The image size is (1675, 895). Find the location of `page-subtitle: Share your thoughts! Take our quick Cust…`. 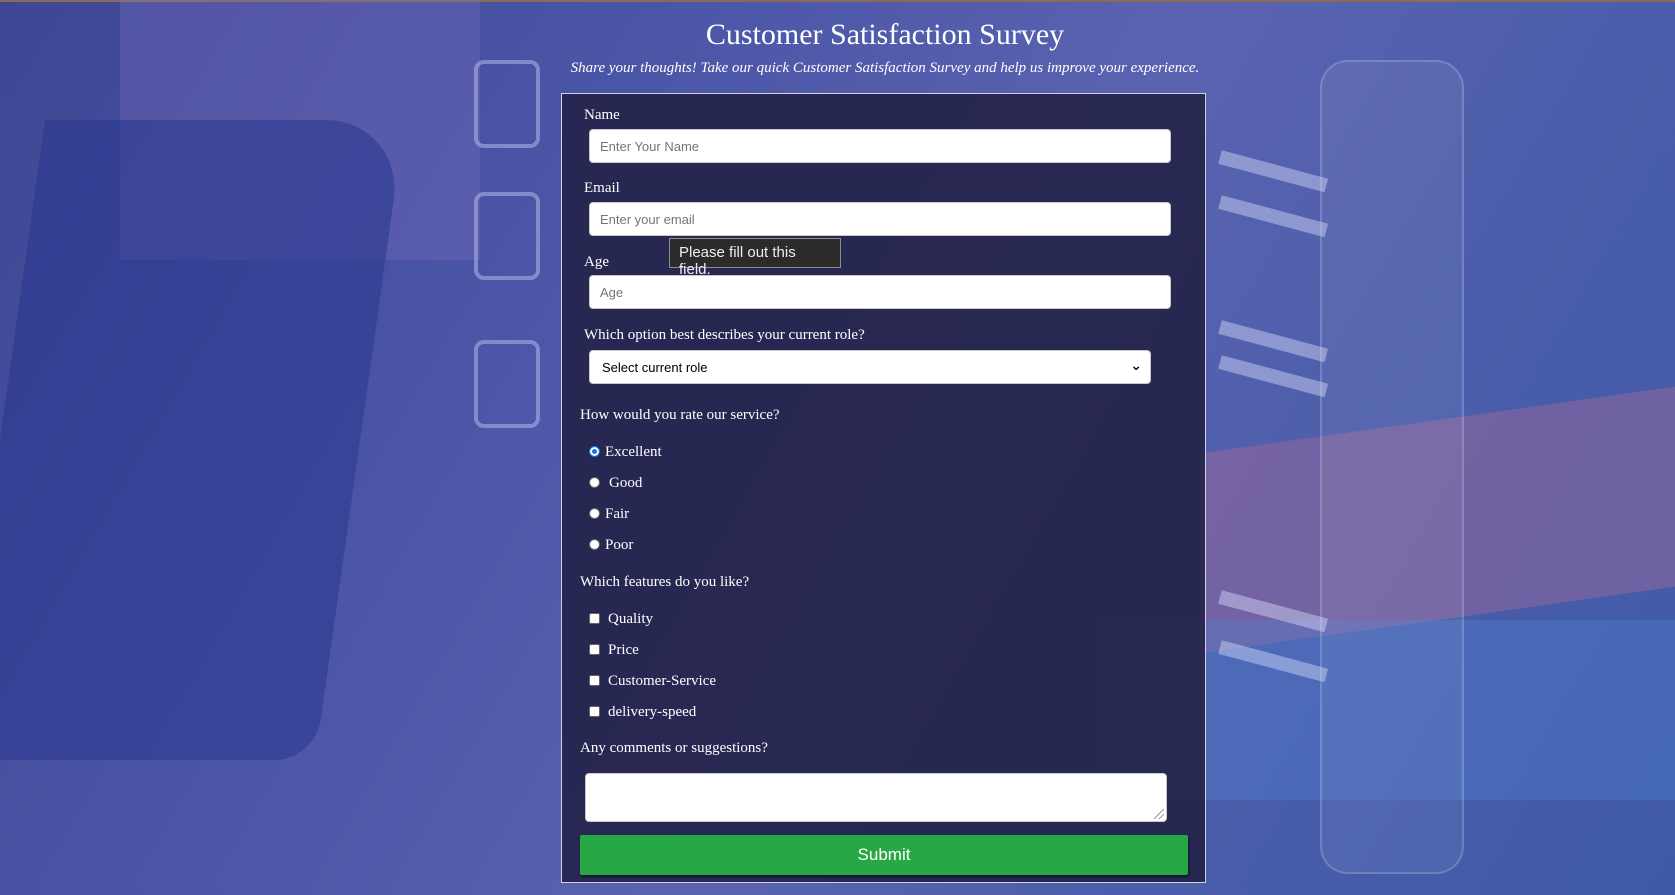

page-subtitle: Share your thoughts! Take our quick Cust… is located at coordinates (885, 68).